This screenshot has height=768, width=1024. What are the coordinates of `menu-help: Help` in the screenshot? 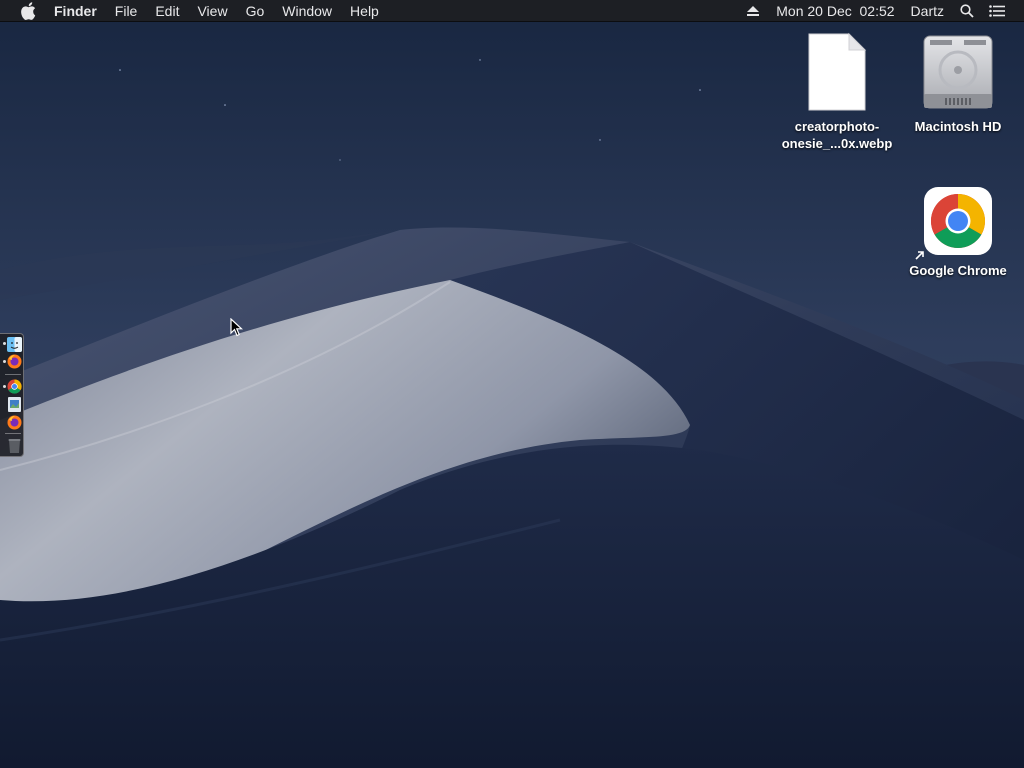 It's located at (364, 11).